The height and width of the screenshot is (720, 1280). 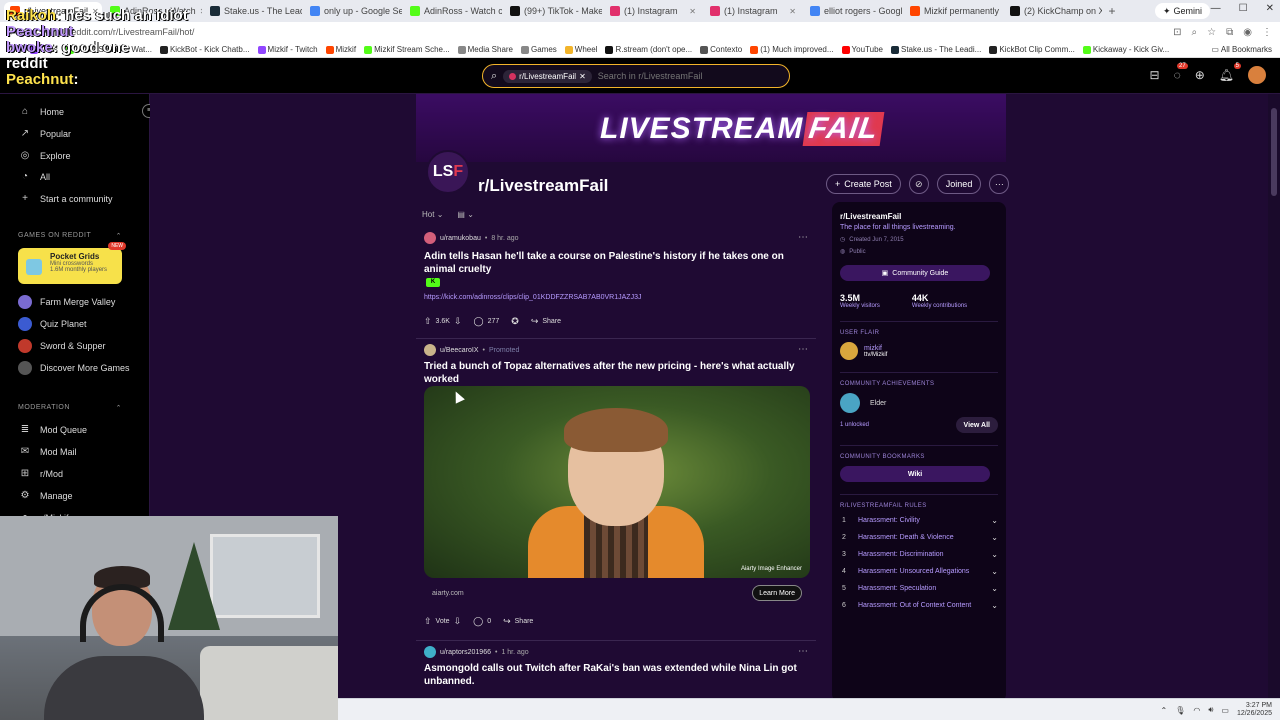 What do you see at coordinates (253, 11) in the screenshot?
I see `browser-tab: Stake.us - The Leading✕` at bounding box center [253, 11].